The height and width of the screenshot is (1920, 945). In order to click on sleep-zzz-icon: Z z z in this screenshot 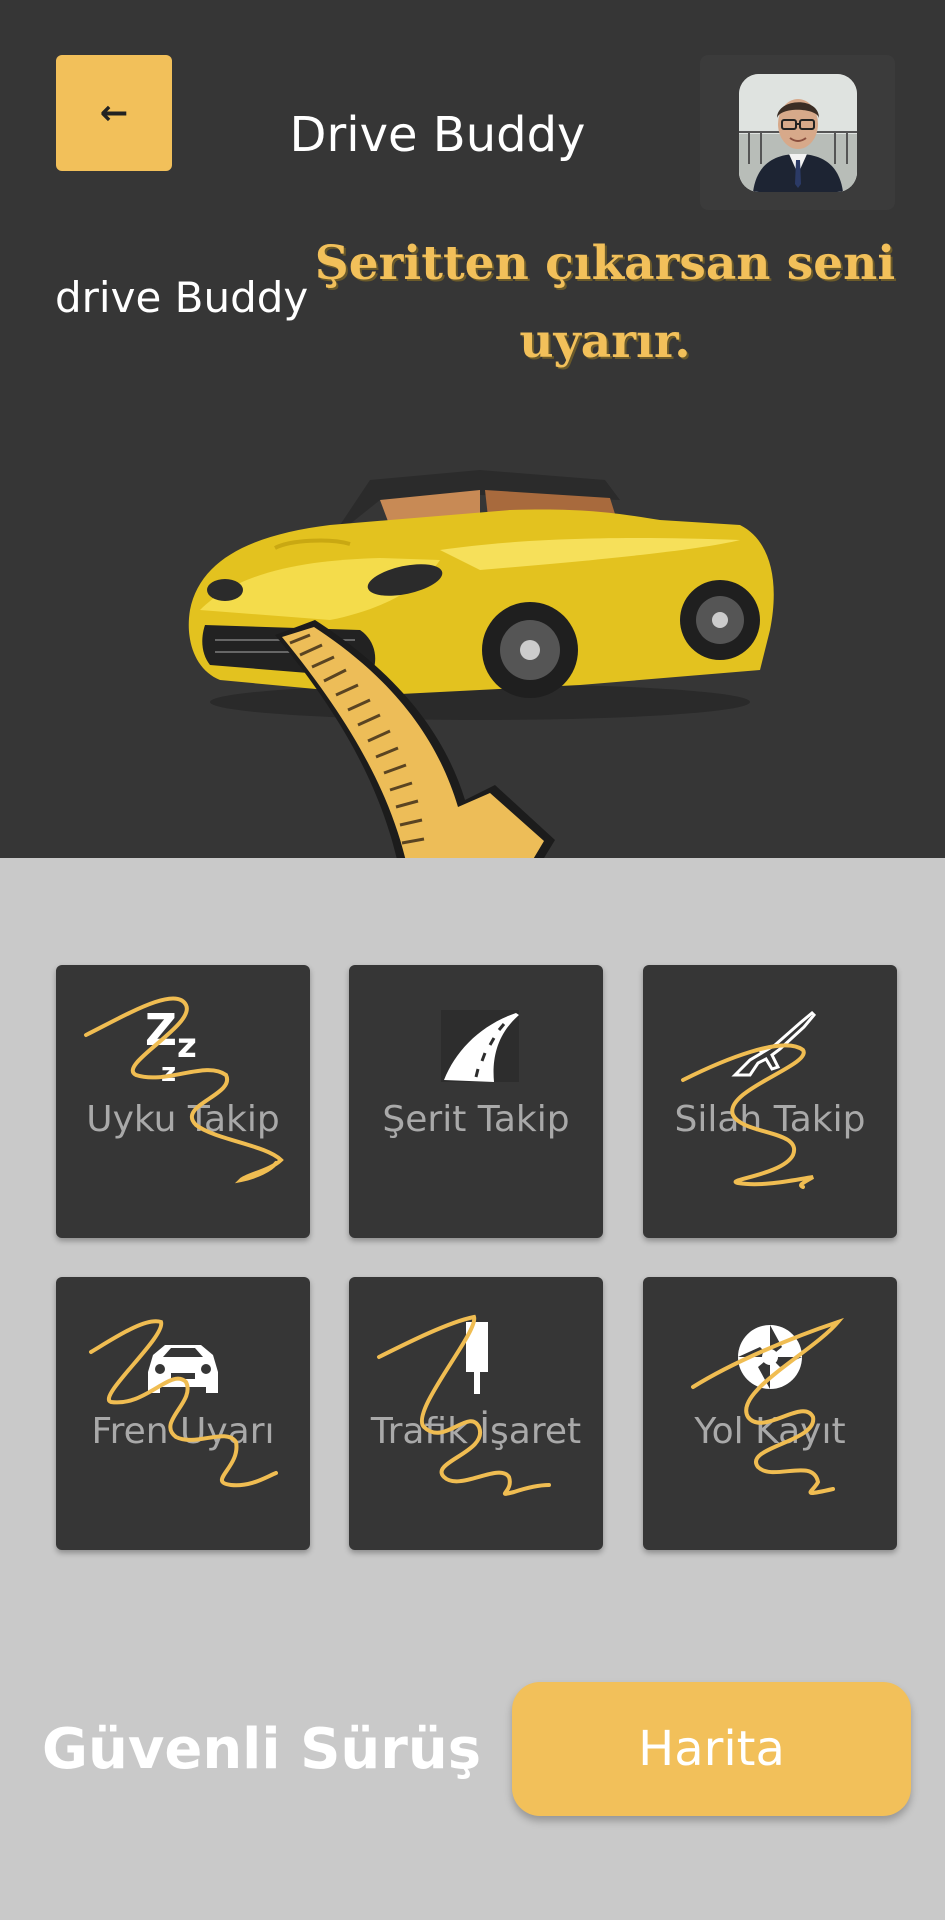, I will do `click(171, 1045)`.